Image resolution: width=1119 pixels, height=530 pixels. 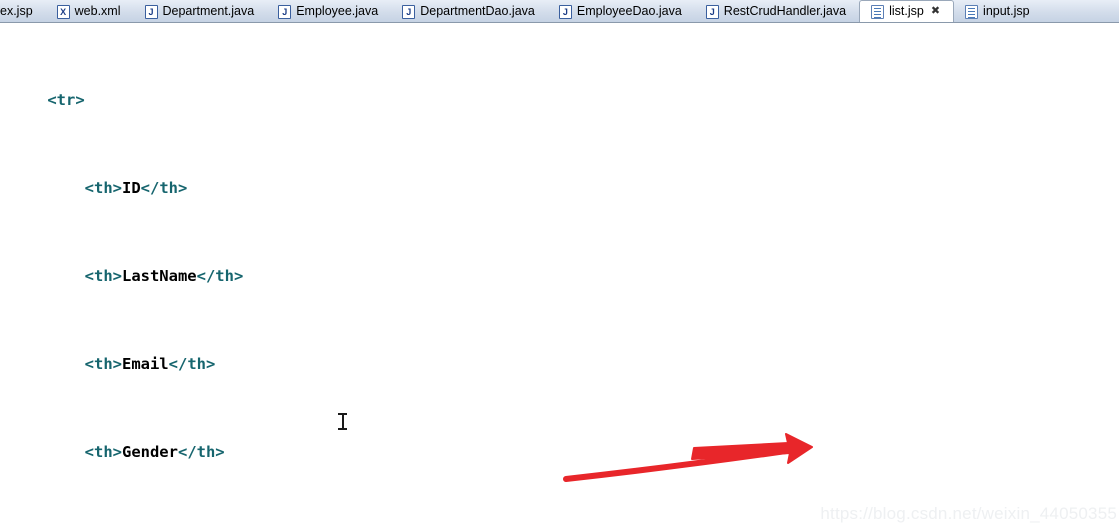 I want to click on tab-restcrudhandler-java: J RestCrudHandler.java, so click(x=777, y=11).